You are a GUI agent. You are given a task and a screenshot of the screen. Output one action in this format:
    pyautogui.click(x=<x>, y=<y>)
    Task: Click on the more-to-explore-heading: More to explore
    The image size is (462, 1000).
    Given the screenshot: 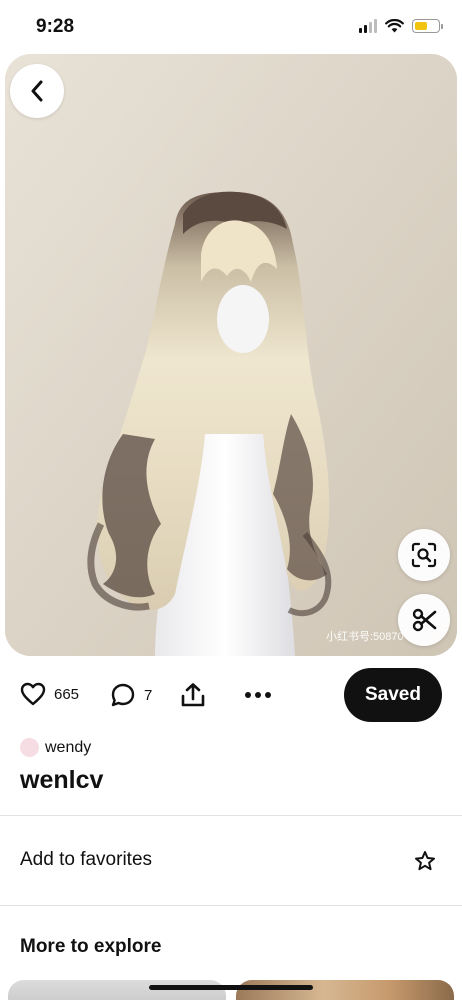 What is the action you would take?
    pyautogui.click(x=91, y=946)
    